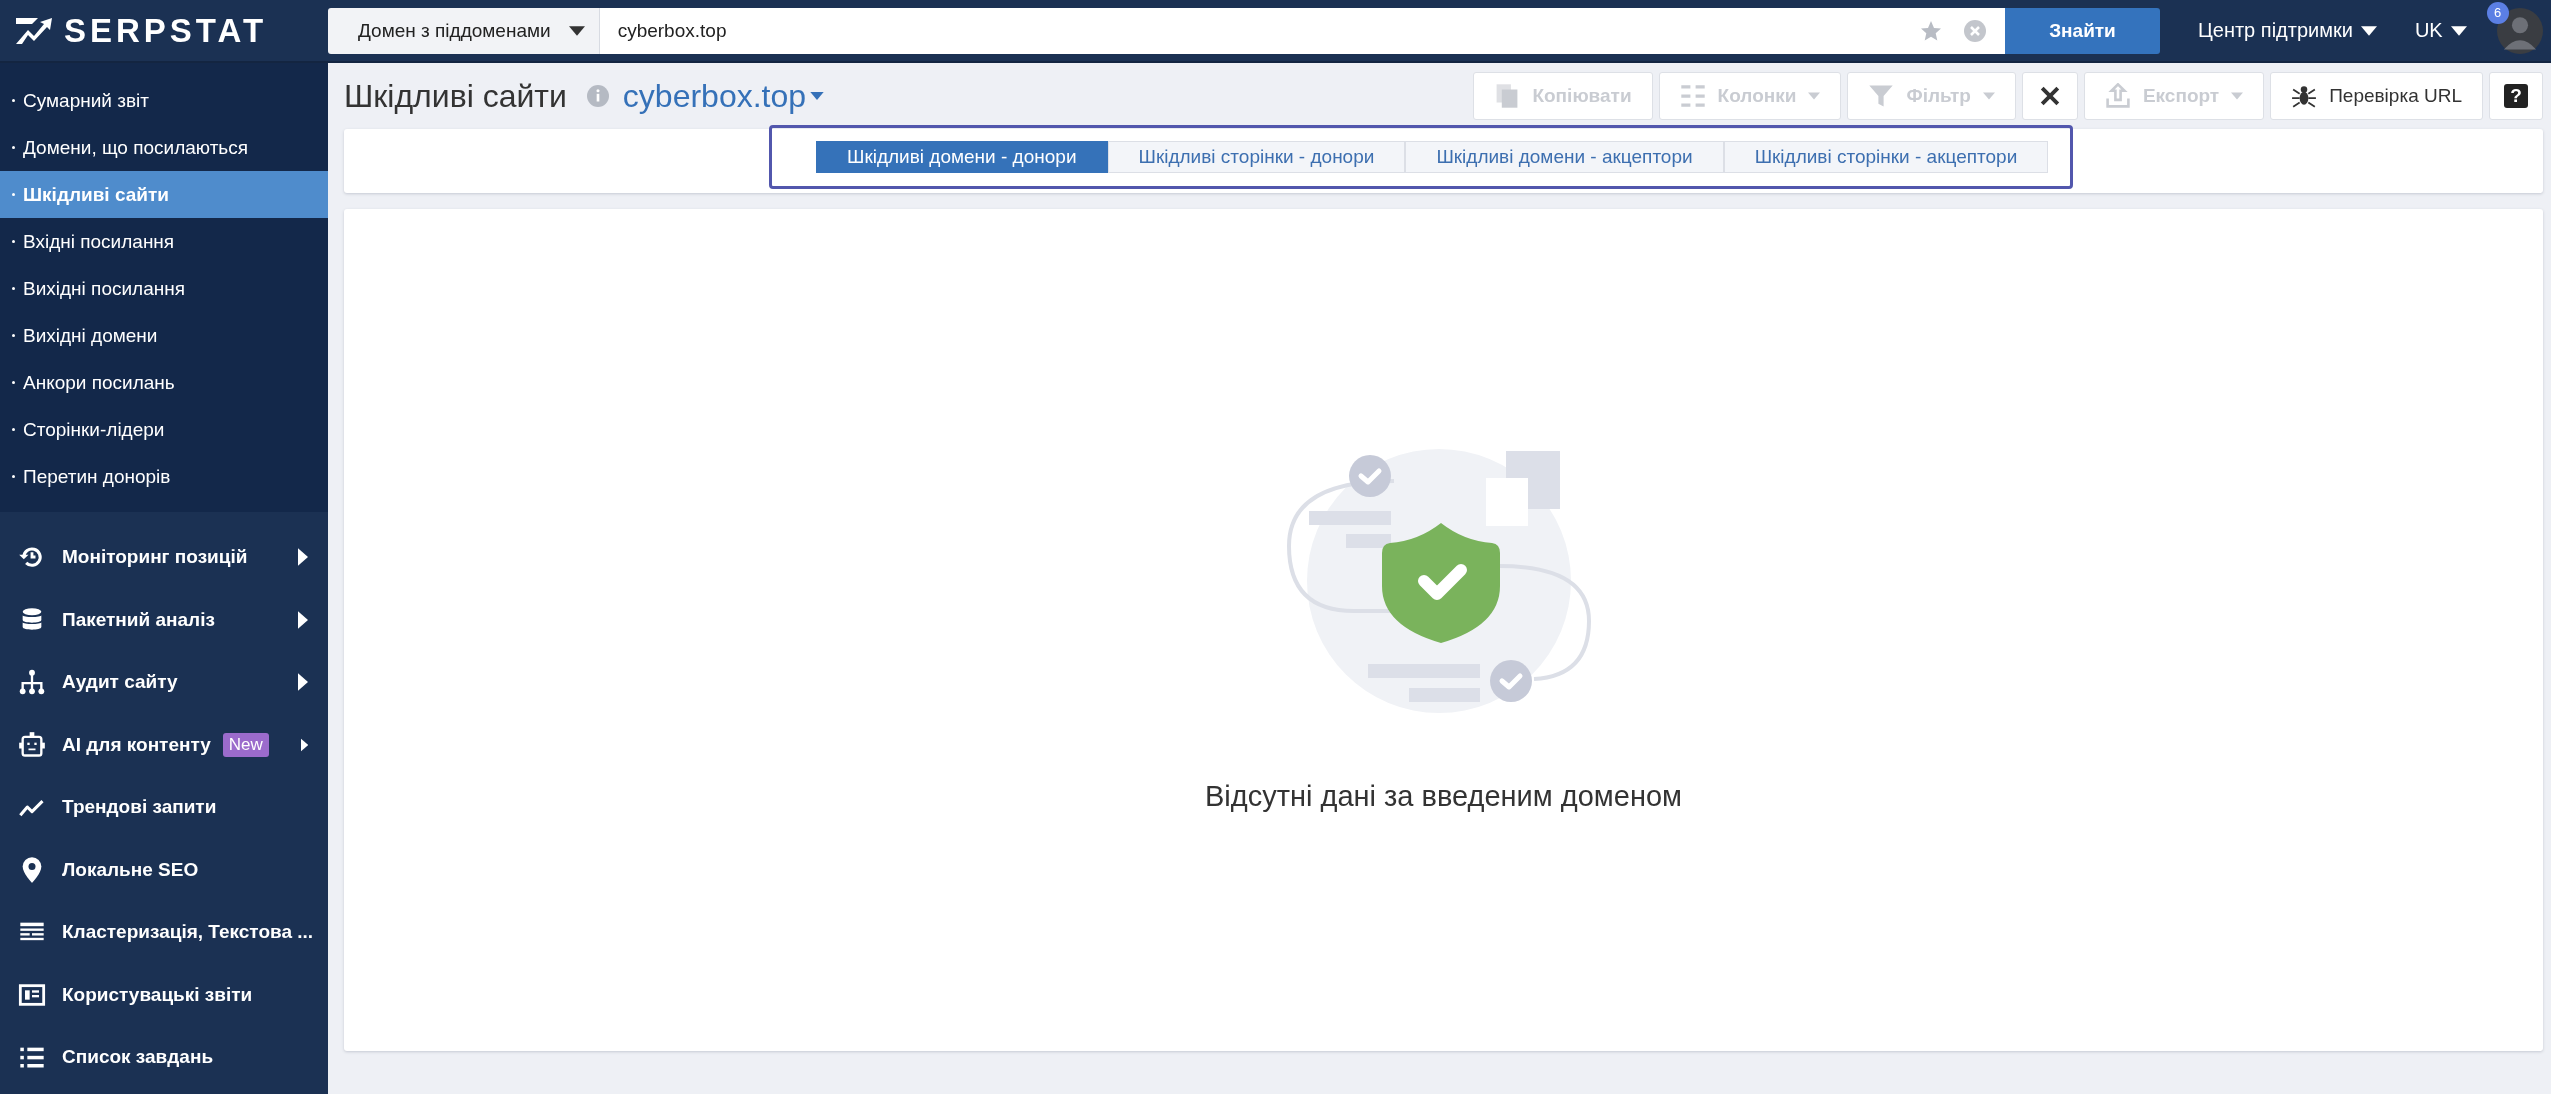  I want to click on nav-item: Список завдань, so click(164, 1057).